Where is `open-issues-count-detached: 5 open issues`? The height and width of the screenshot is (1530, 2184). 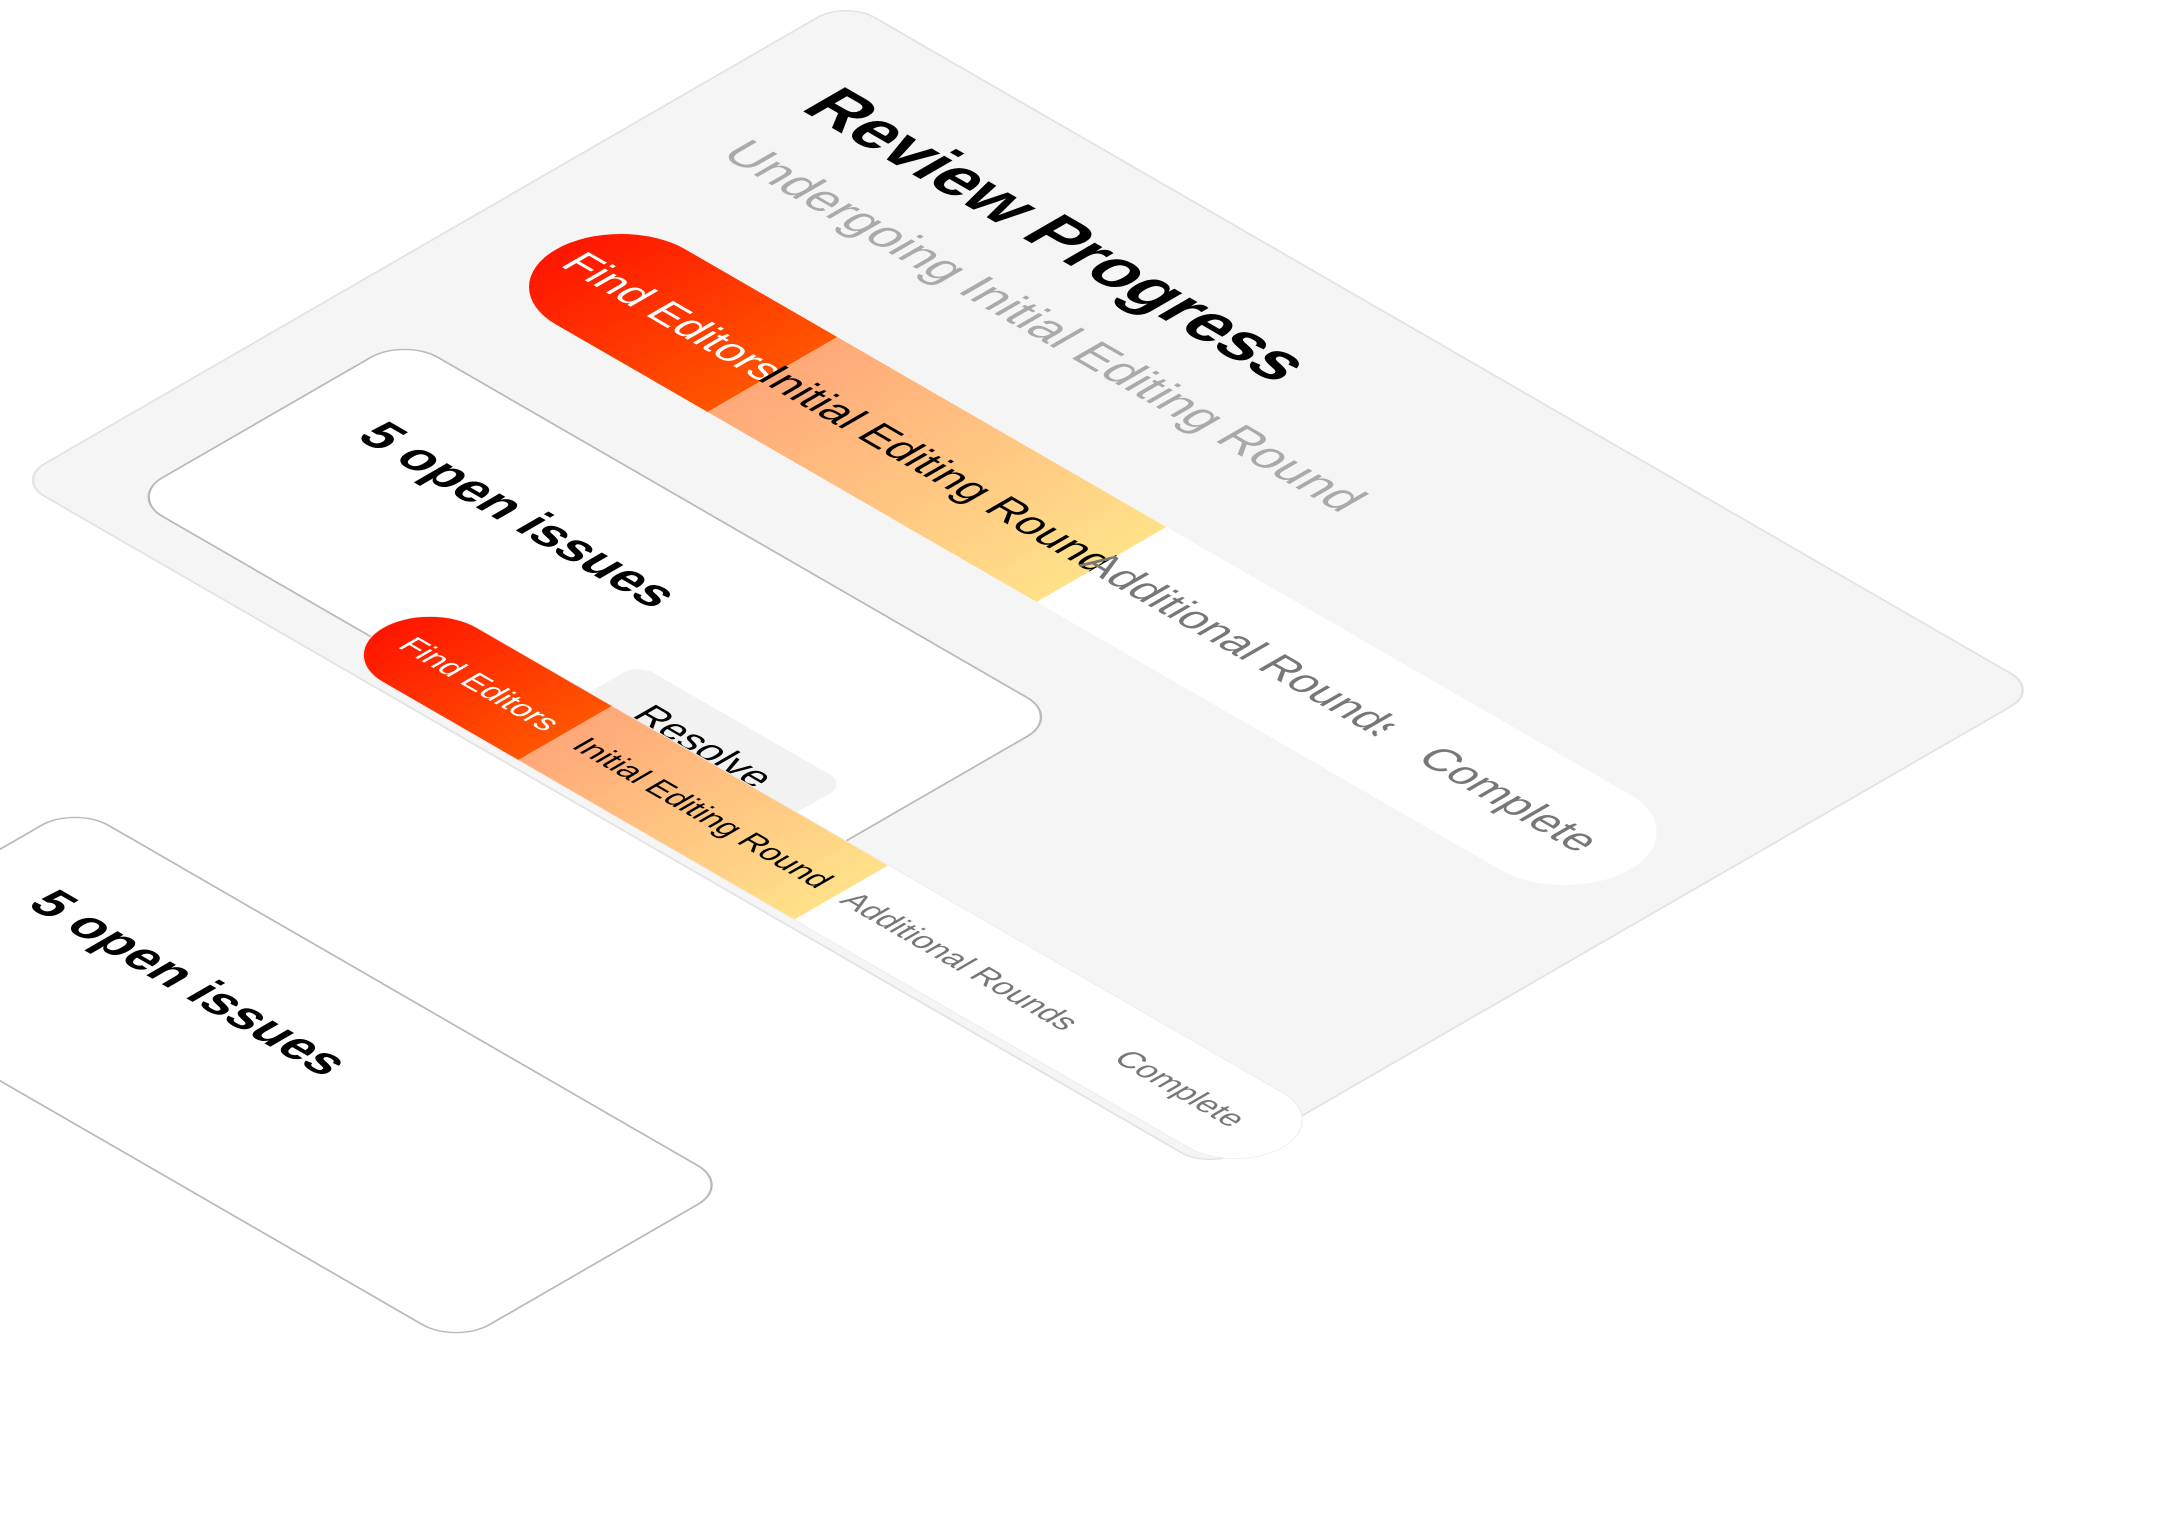
open-issues-count-detached: 5 open issues is located at coordinates (189, 983).